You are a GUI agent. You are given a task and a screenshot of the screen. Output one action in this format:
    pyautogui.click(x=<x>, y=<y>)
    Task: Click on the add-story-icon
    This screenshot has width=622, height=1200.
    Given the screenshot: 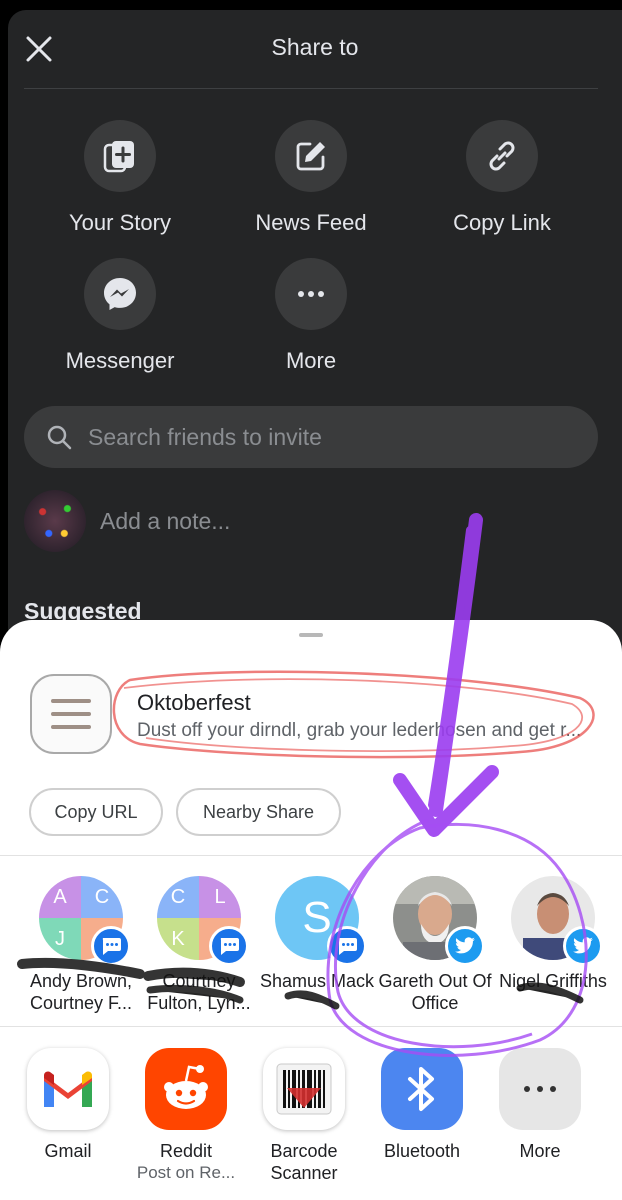 What is the action you would take?
    pyautogui.click(x=118, y=157)
    